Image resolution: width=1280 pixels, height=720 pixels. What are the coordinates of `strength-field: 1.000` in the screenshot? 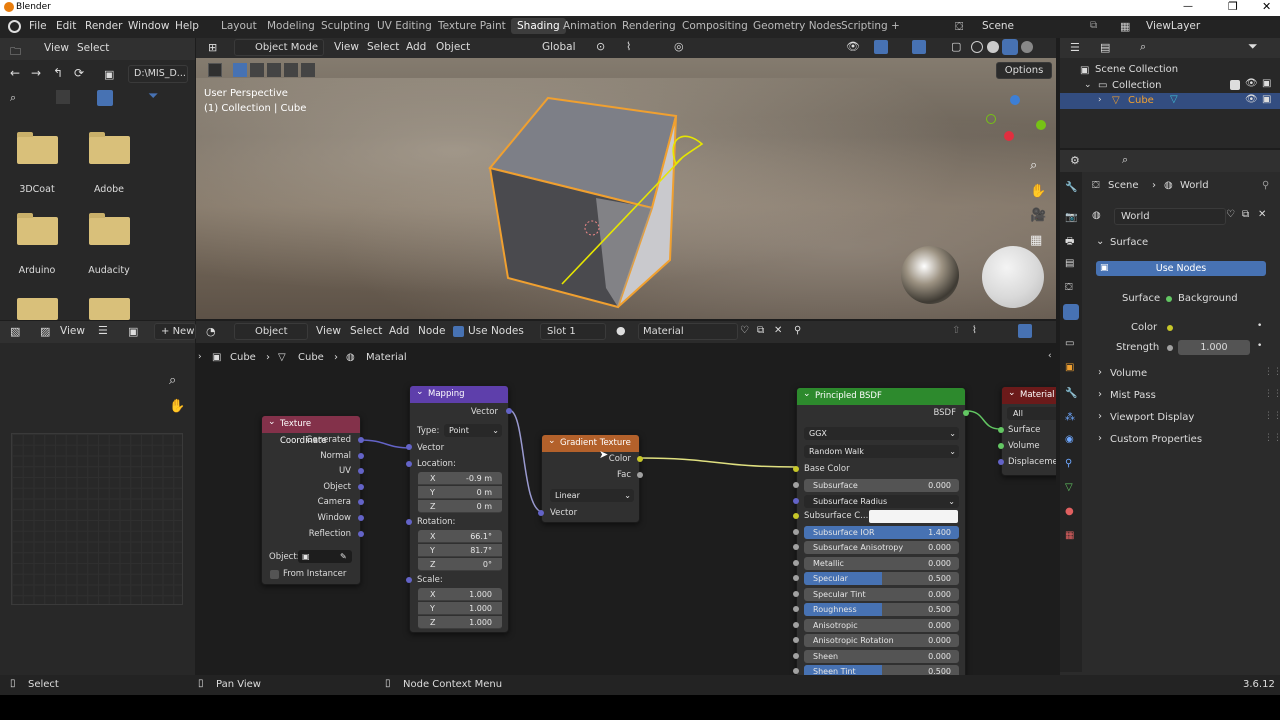 It's located at (1214, 347).